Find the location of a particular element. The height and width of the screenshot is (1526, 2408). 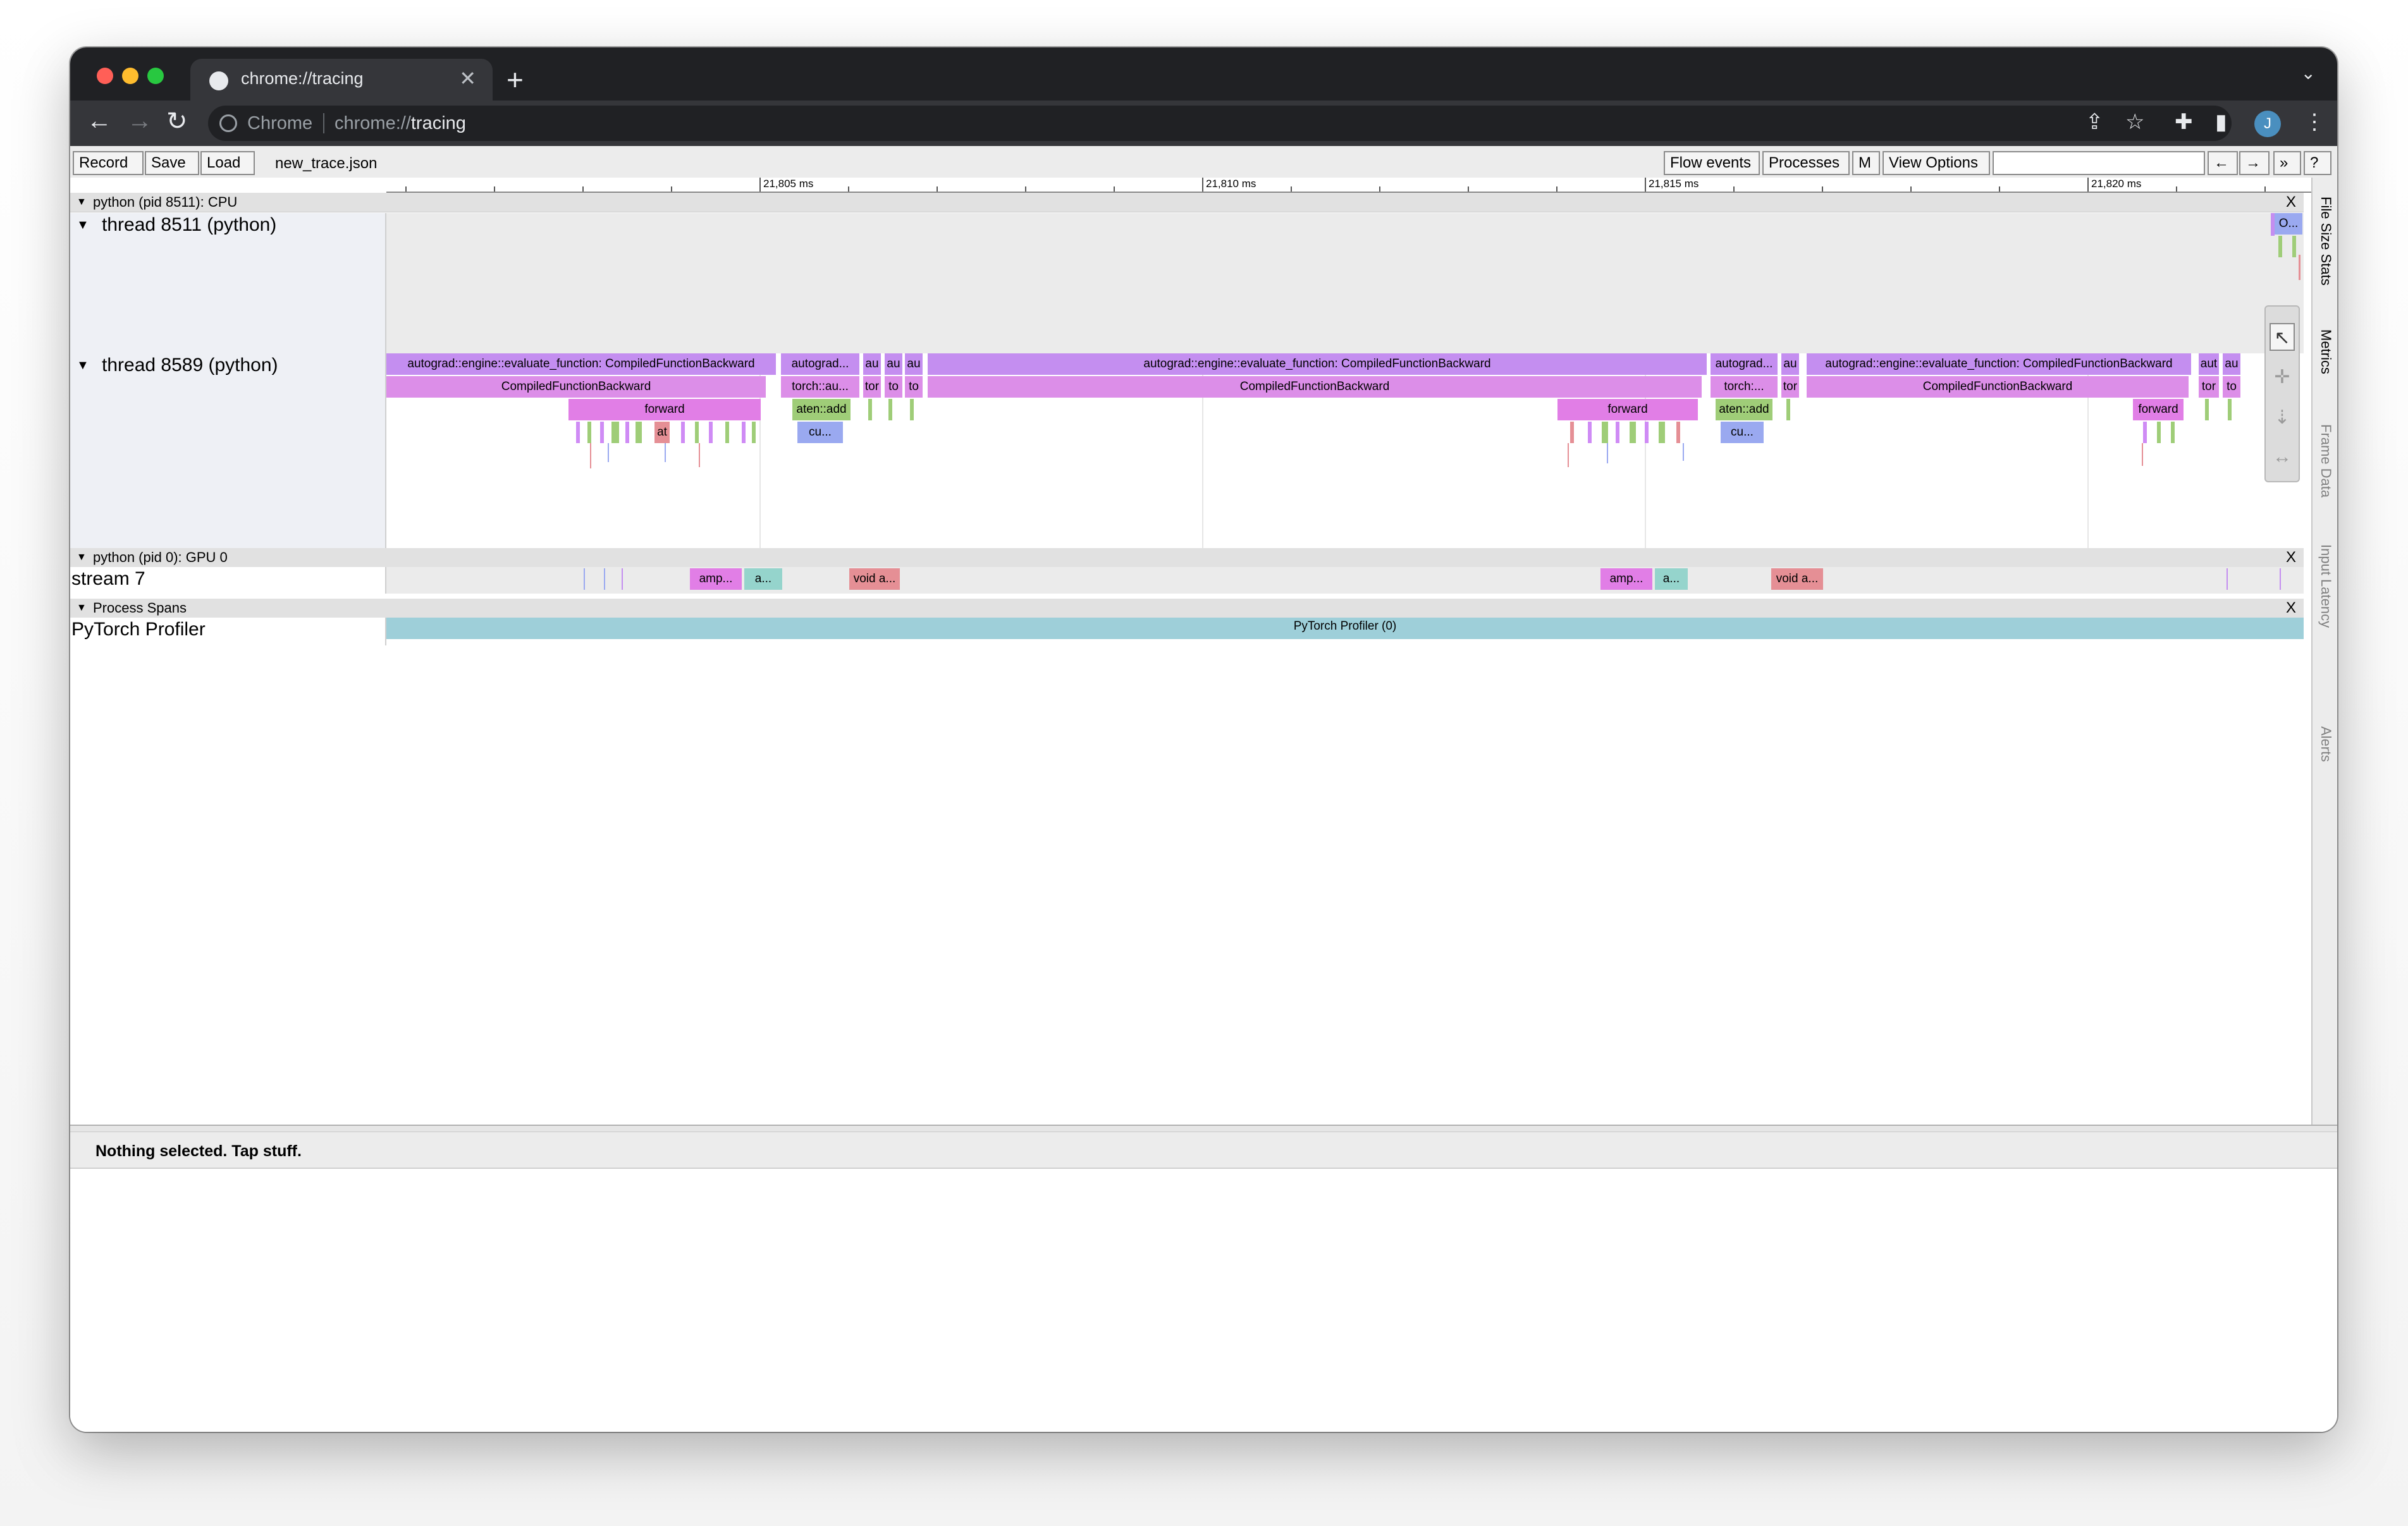

search-input is located at coordinates (2099, 163).